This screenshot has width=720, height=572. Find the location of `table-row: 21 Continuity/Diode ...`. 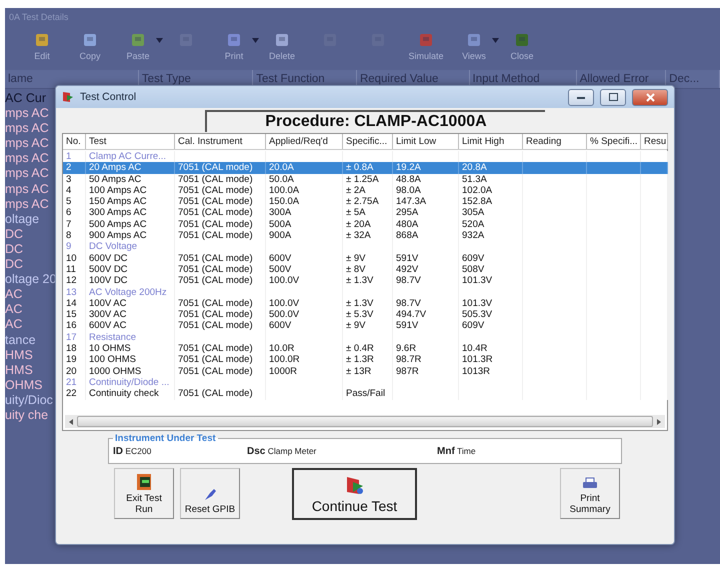

table-row: 21 Continuity/Diode ... is located at coordinates (365, 382).